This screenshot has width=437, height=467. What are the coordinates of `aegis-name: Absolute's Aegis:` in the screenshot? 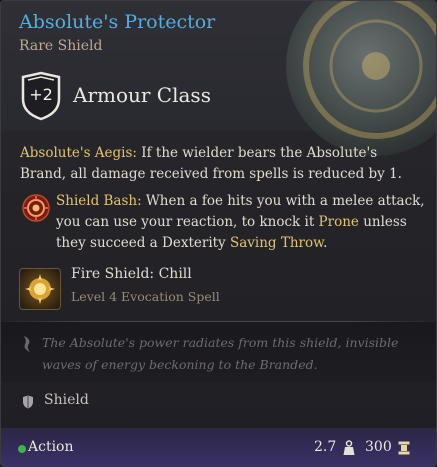 It's located at (78, 153).